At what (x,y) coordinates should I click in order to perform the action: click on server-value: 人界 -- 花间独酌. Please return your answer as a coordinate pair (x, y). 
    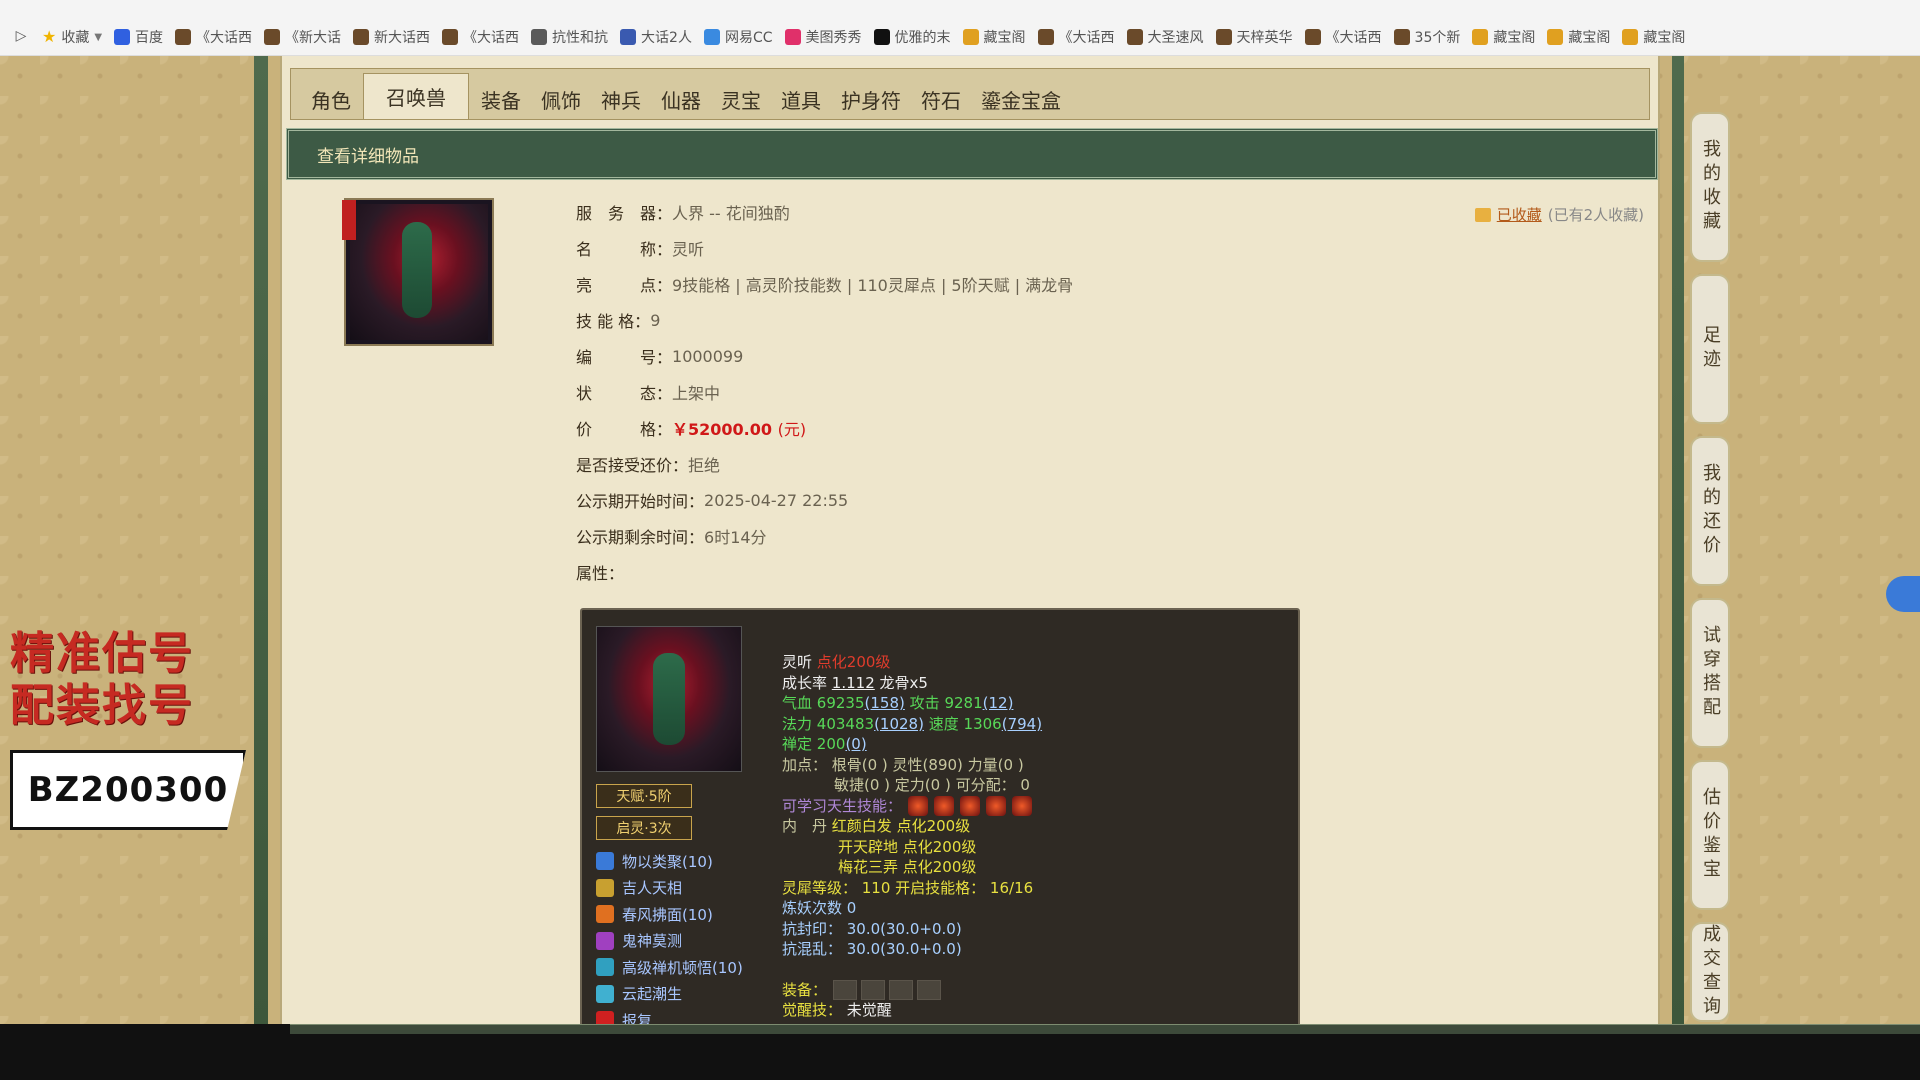
    Looking at the image, I should click on (731, 213).